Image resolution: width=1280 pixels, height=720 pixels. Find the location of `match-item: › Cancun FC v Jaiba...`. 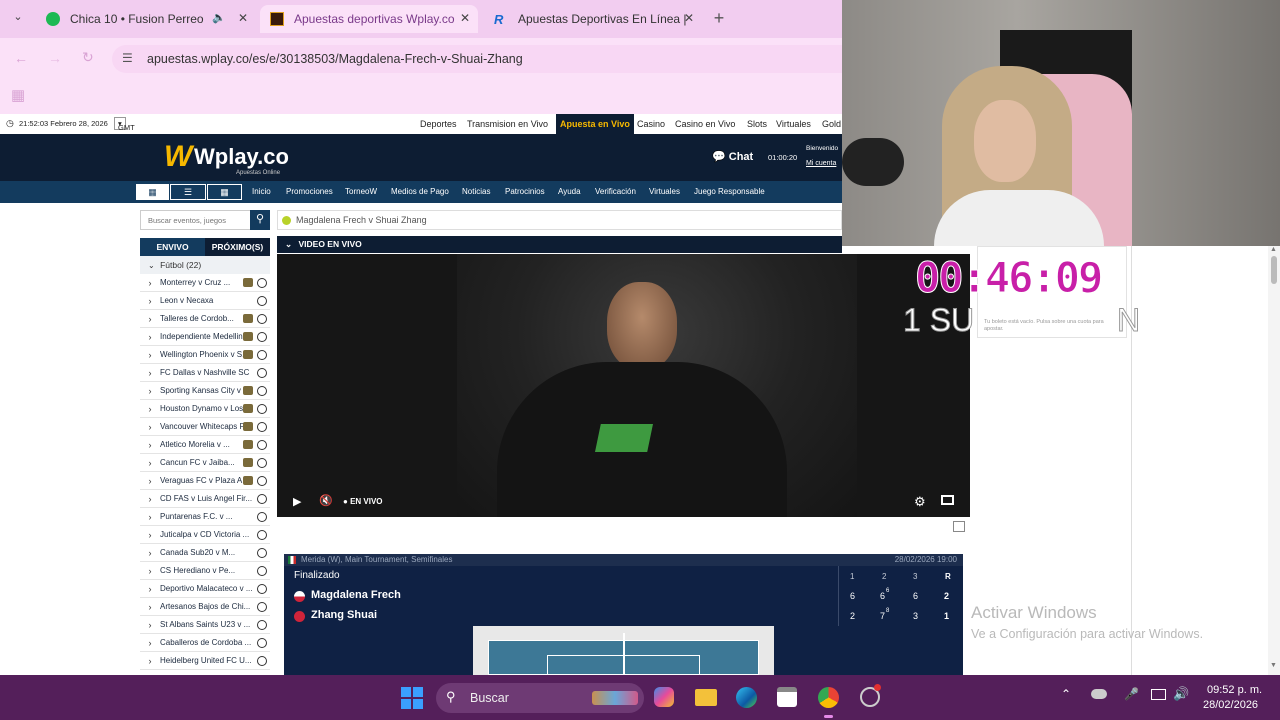

match-item: › Cancun FC v Jaiba... is located at coordinates (205, 463).